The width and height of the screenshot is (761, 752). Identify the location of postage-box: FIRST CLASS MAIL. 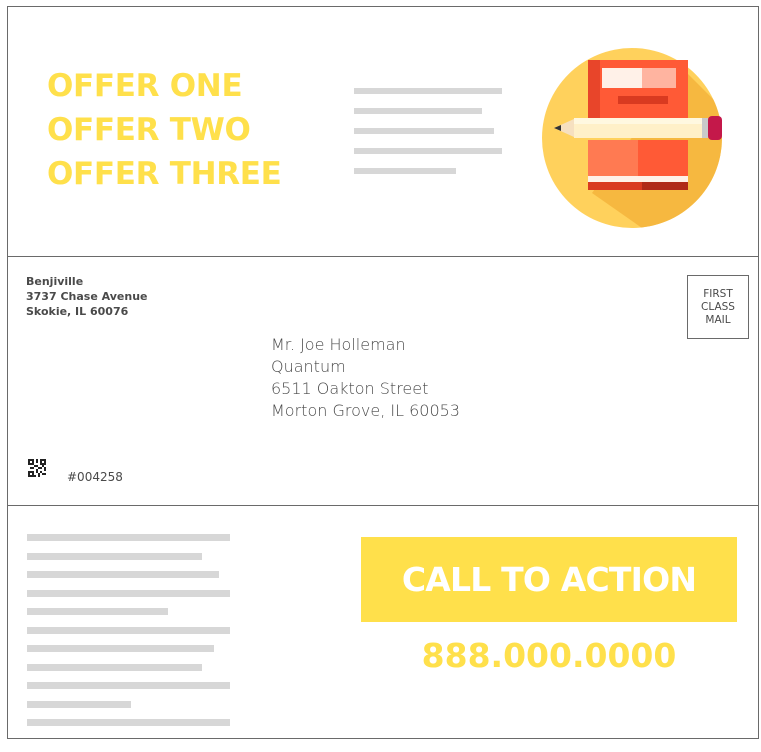
(718, 307).